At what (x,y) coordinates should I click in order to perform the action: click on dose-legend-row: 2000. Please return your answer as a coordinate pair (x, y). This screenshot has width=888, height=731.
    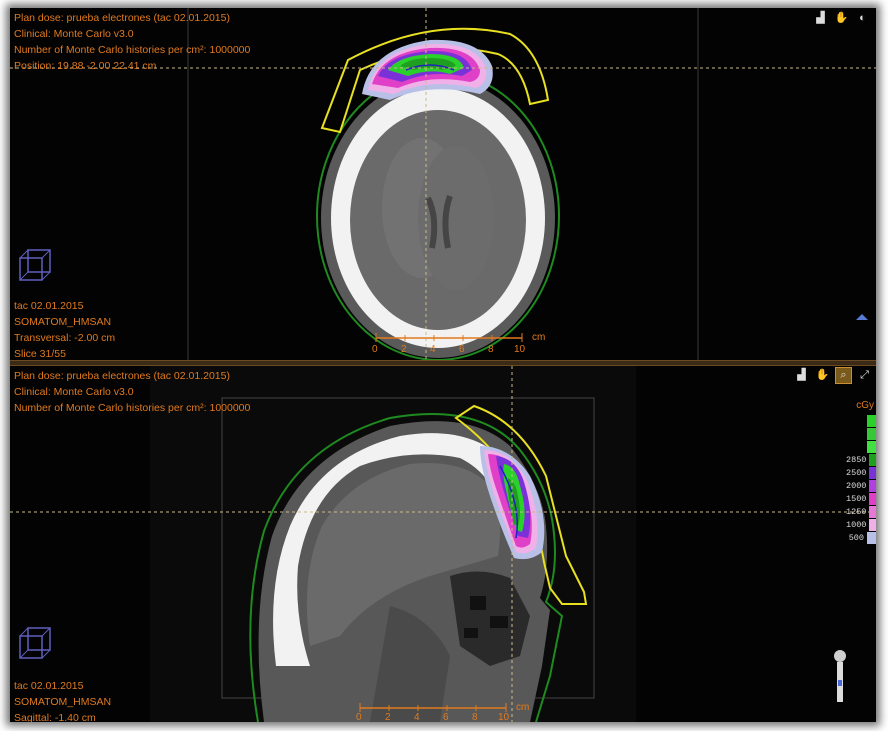
    Looking at the image, I should click on (861, 485).